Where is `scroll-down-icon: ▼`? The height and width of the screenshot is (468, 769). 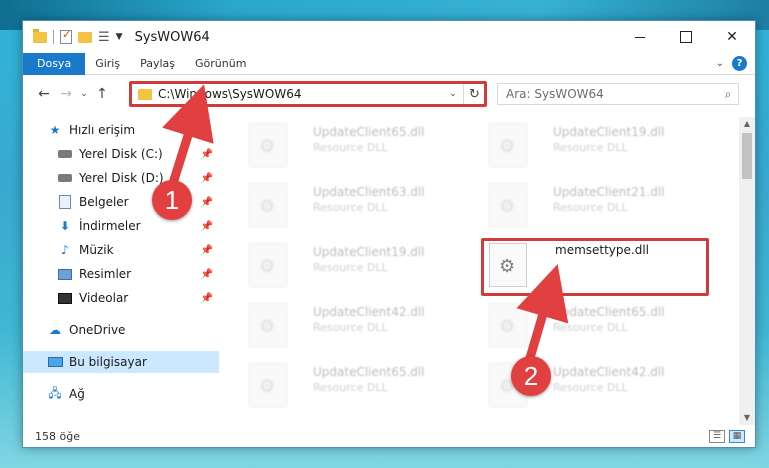 scroll-down-icon: ▼ is located at coordinates (747, 418).